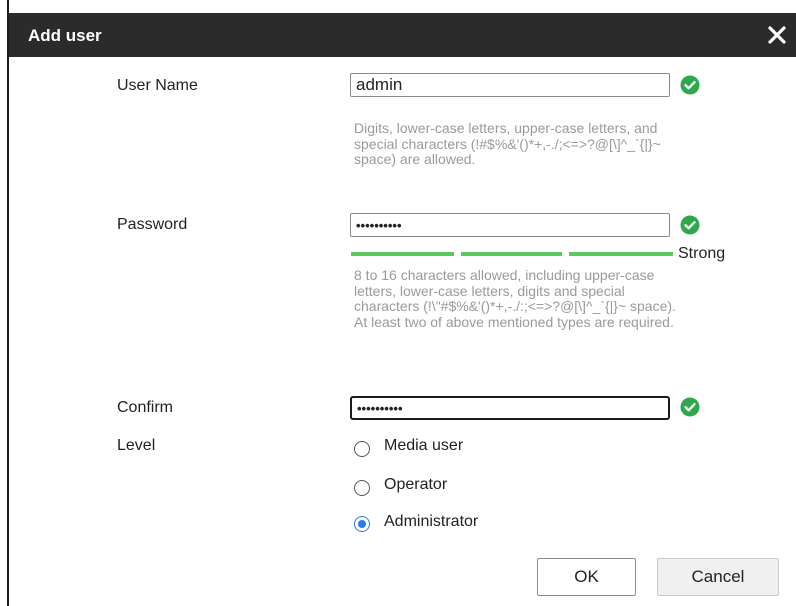 This screenshot has height=606, width=796. I want to click on confirm-label: Confirm, so click(145, 407).